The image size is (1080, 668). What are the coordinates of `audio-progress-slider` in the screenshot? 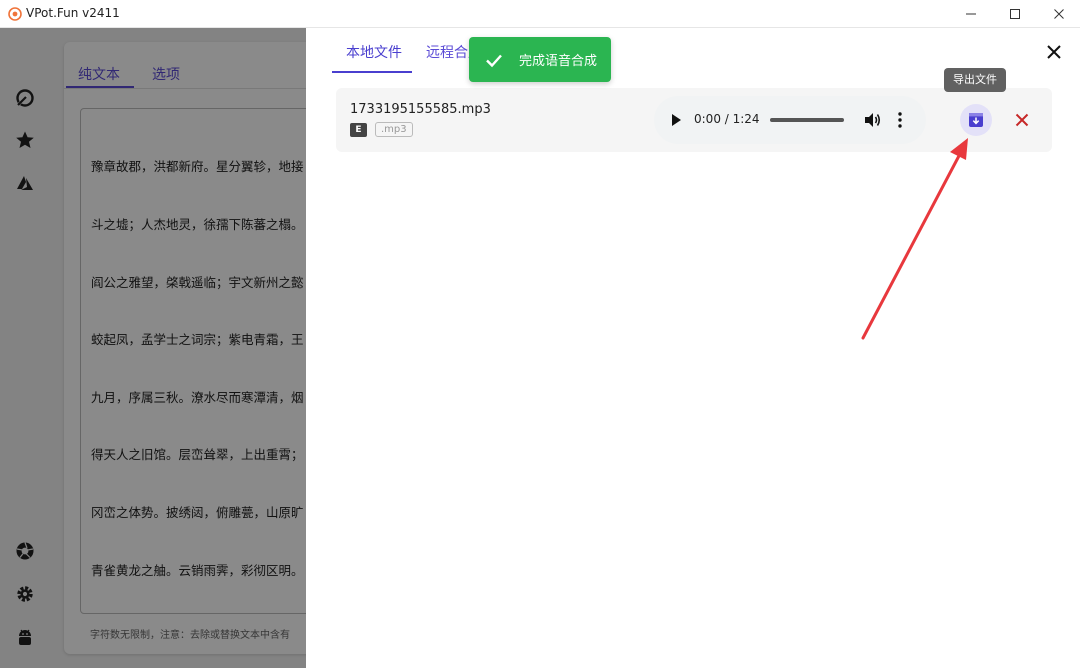 It's located at (807, 120).